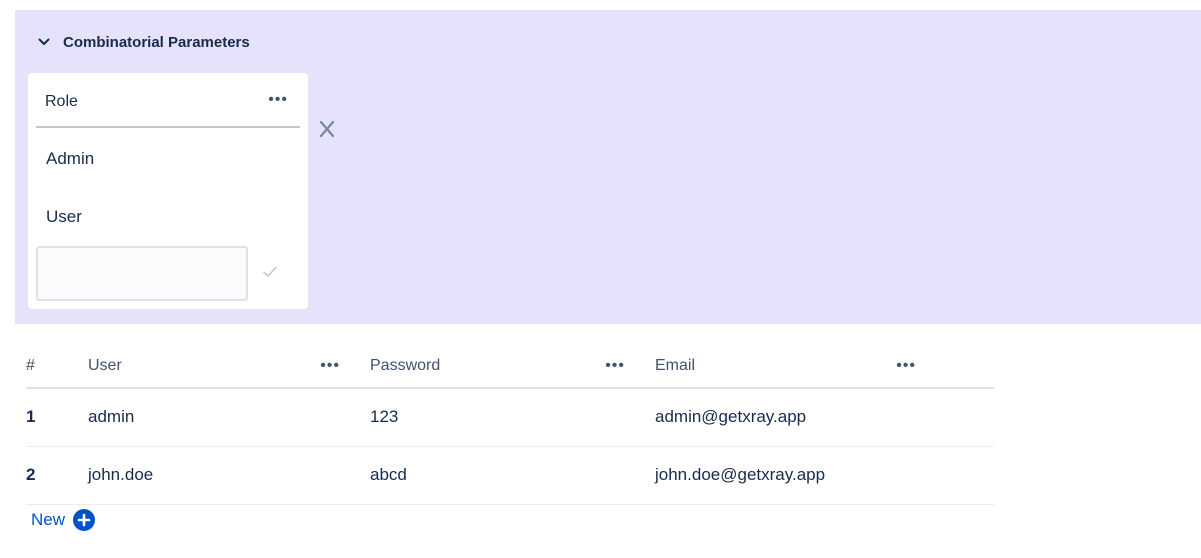 The height and width of the screenshot is (558, 1201). I want to click on parameter-card: Role ••• Admin User, so click(168, 191).